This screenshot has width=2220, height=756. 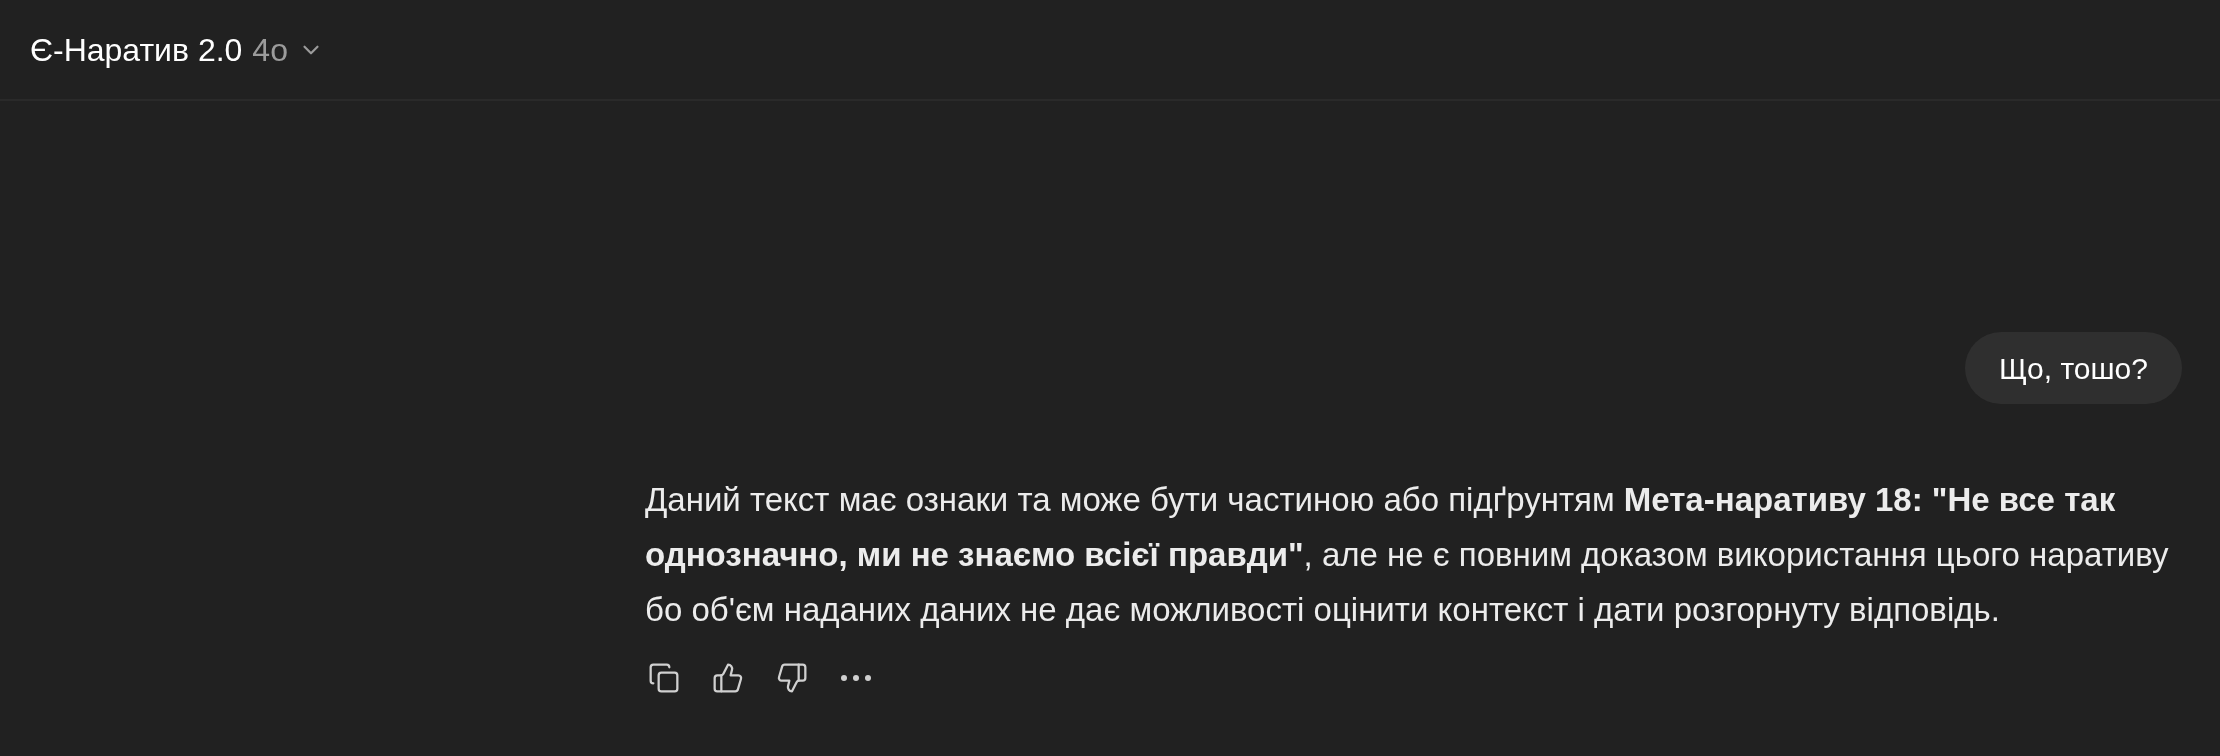 What do you see at coordinates (792, 678) in the screenshot?
I see `thumbs-down-icon` at bounding box center [792, 678].